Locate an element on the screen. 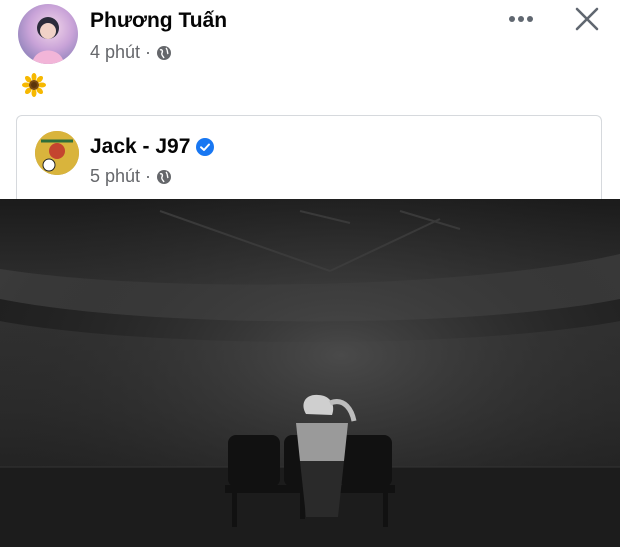  author-name: Phương Tuấn is located at coordinates (158, 21).